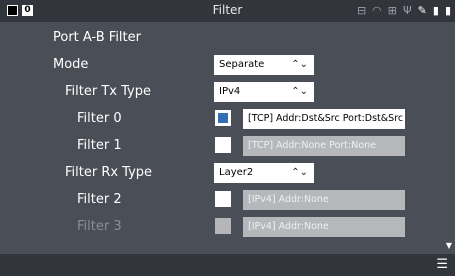 This screenshot has height=276, width=455. Describe the element at coordinates (109, 172) in the screenshot. I see `rx-type-label: Filter Rx Type` at that location.